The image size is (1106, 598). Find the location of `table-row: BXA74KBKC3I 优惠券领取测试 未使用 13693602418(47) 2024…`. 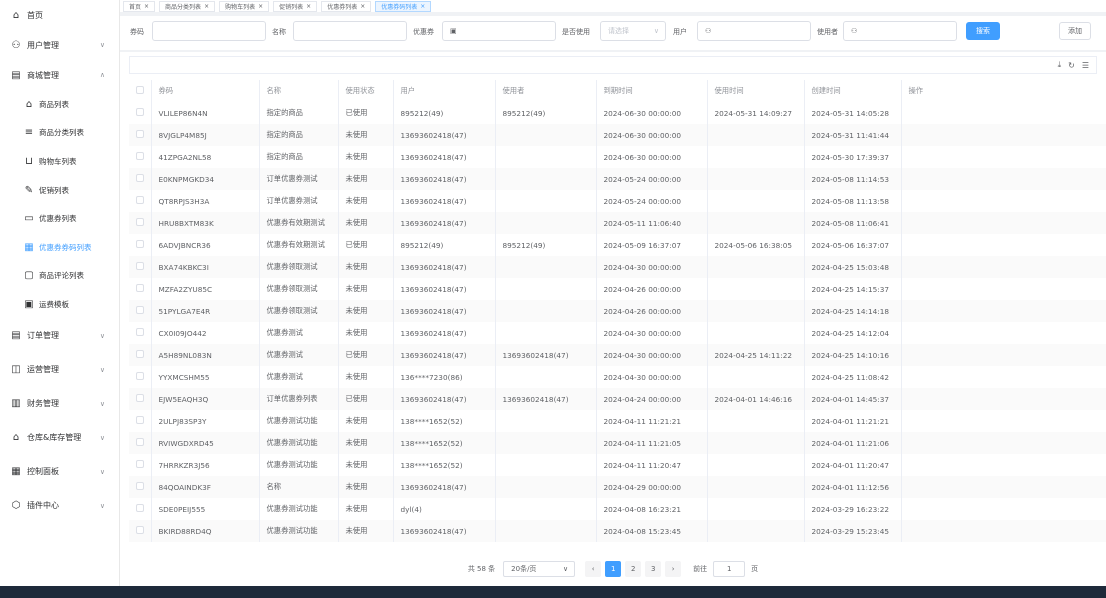

table-row: BXA74KBKC3I 优惠券领取测试 未使用 13693602418(47) 2024… is located at coordinates (617, 267).